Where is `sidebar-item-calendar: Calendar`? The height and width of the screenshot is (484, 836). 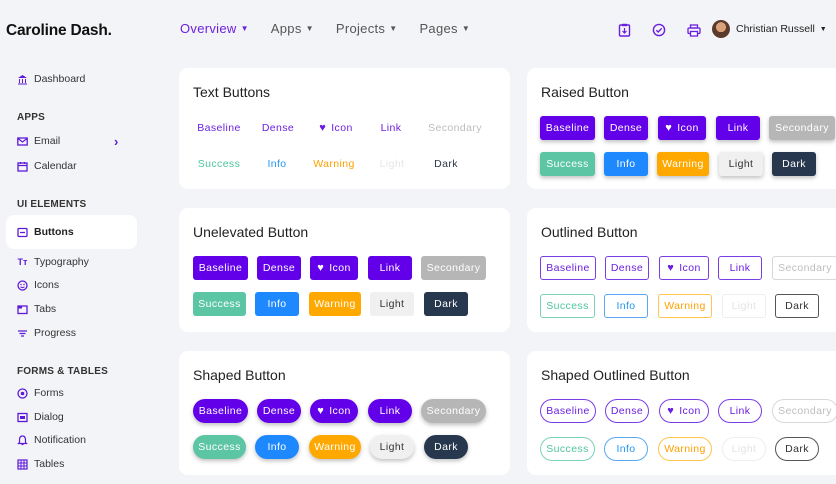 sidebar-item-calendar: Calendar is located at coordinates (47, 166).